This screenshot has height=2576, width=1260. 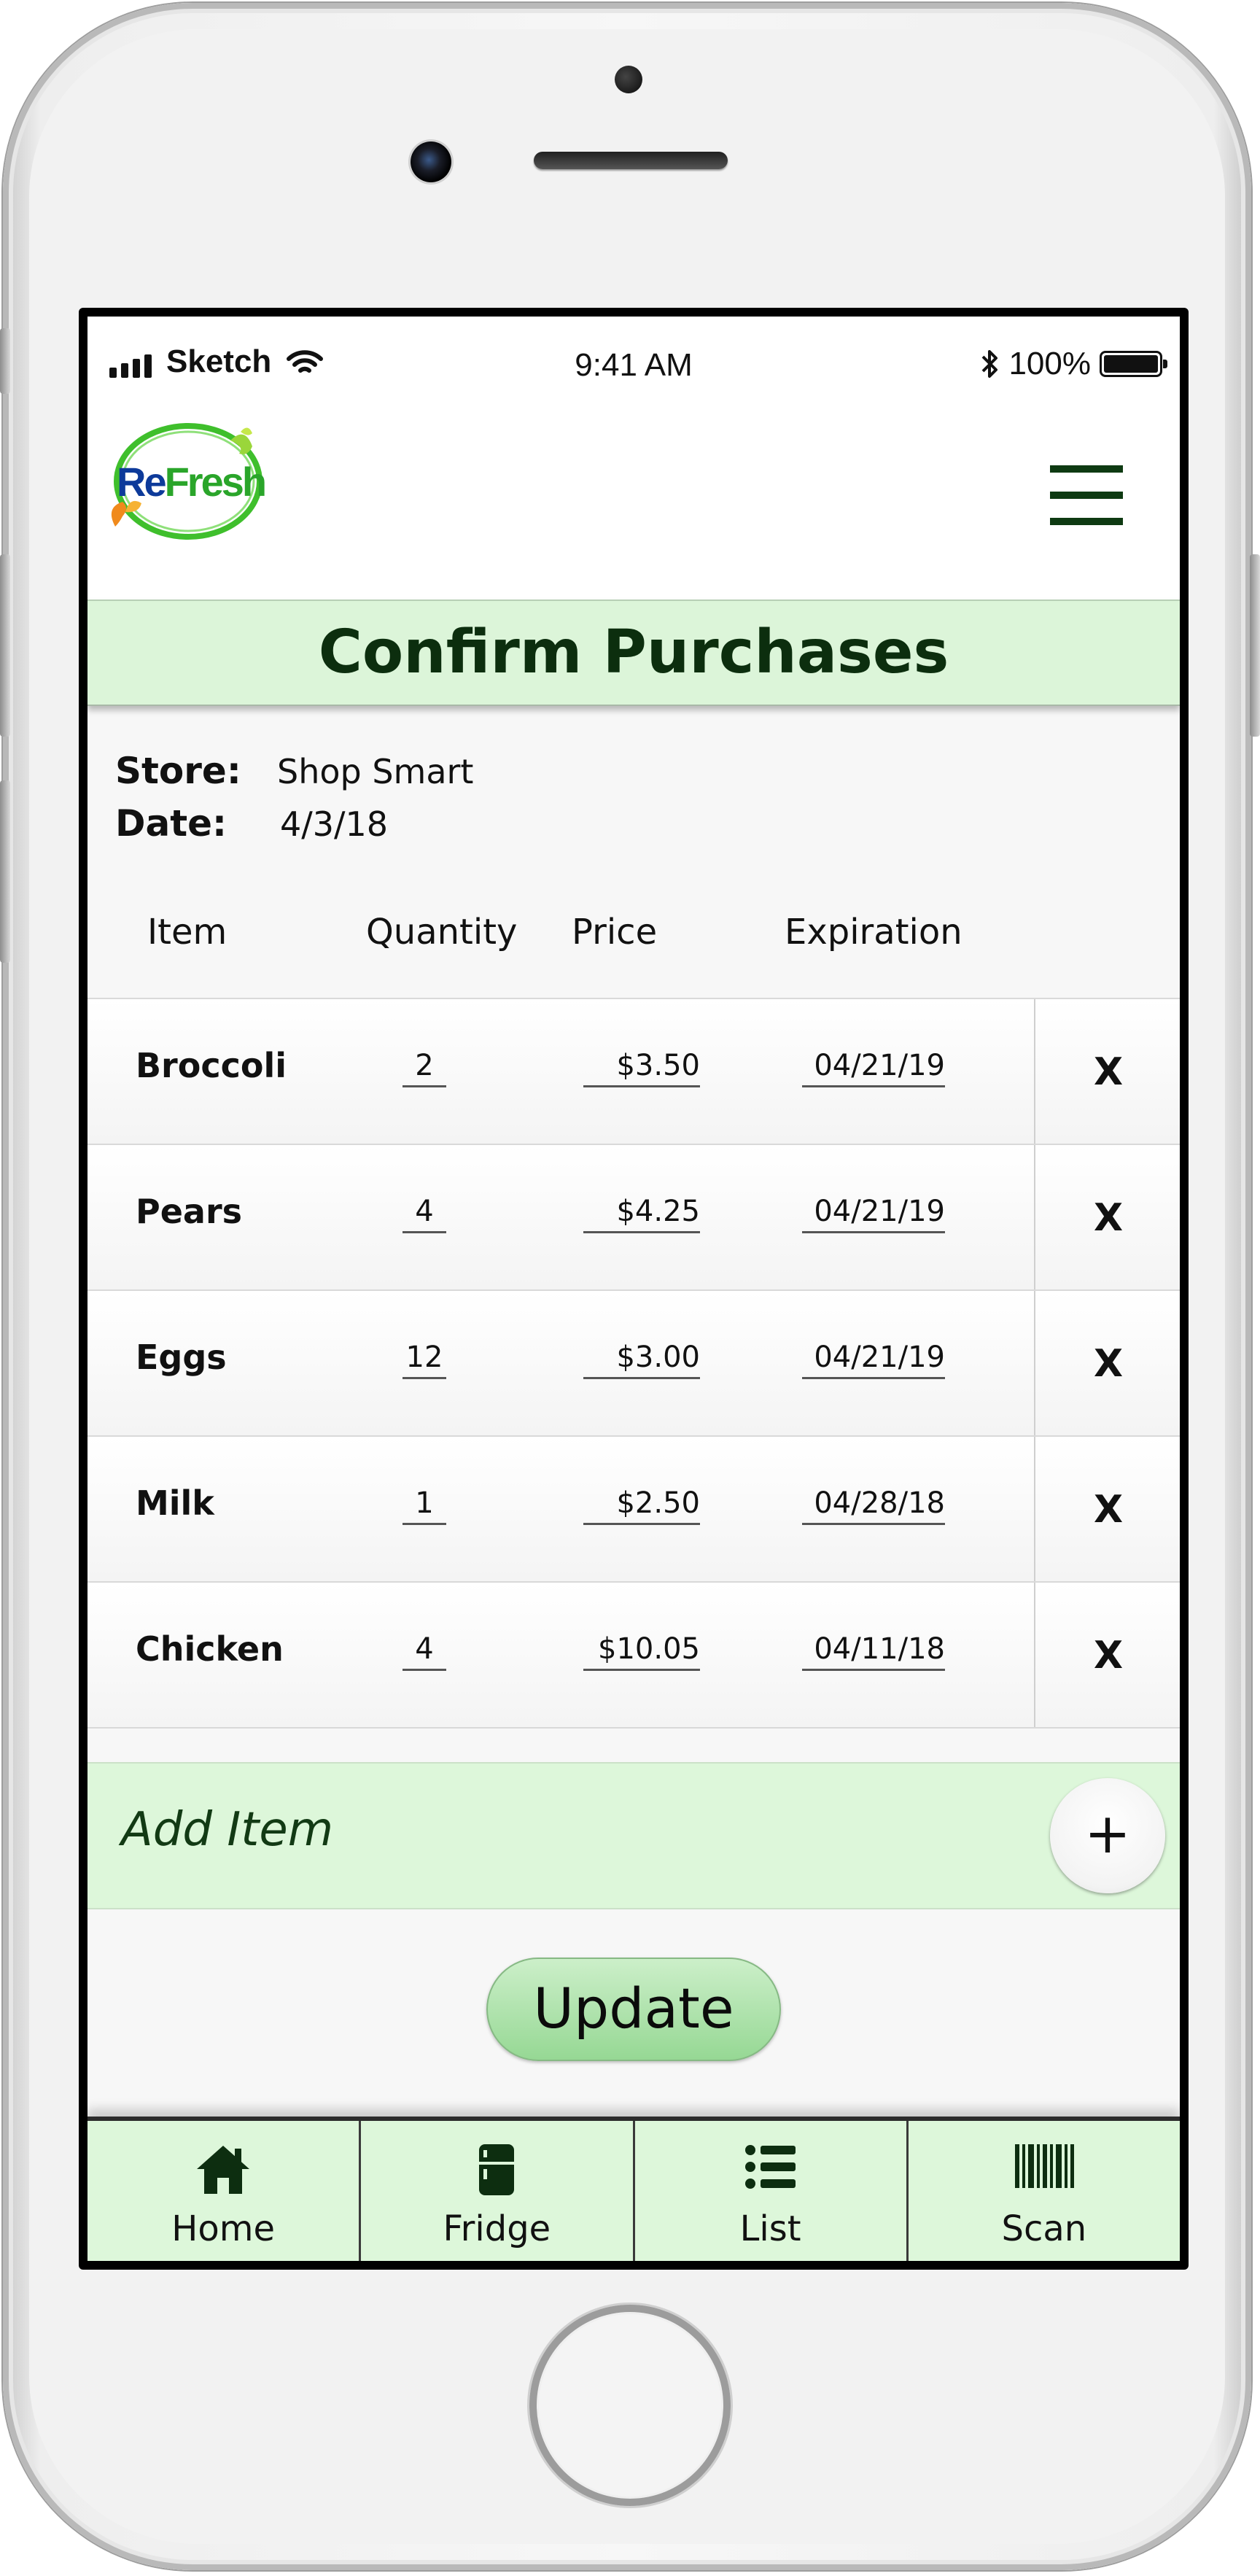 I want to click on battery-icon, so click(x=1133, y=364).